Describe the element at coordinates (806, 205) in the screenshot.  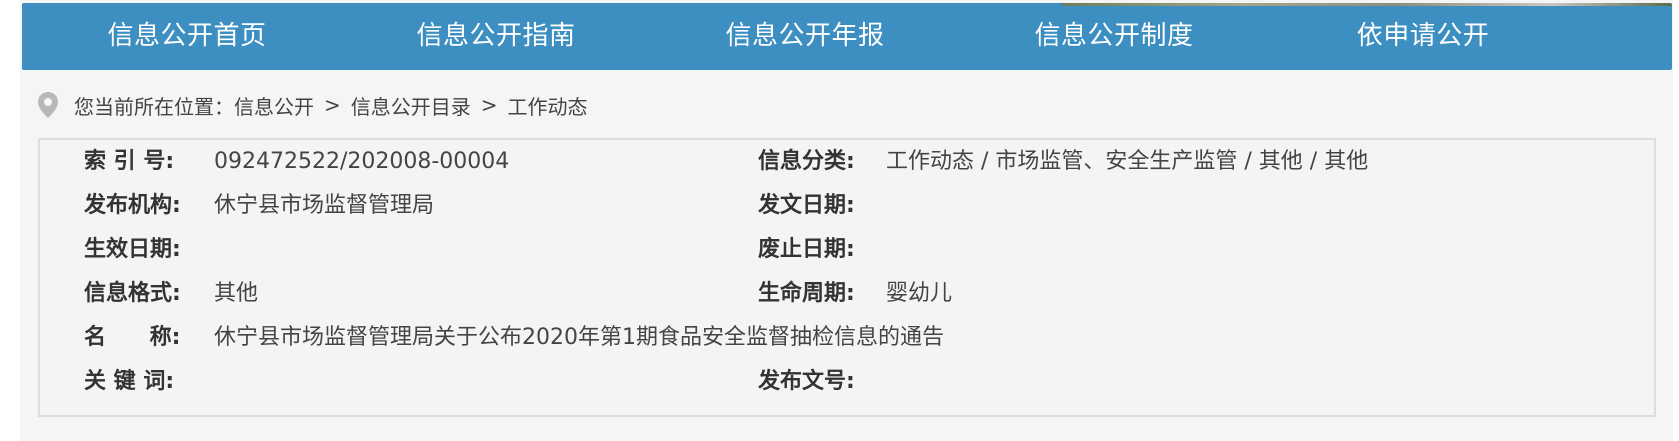
I see `issue-date-label: 发文日期:` at that location.